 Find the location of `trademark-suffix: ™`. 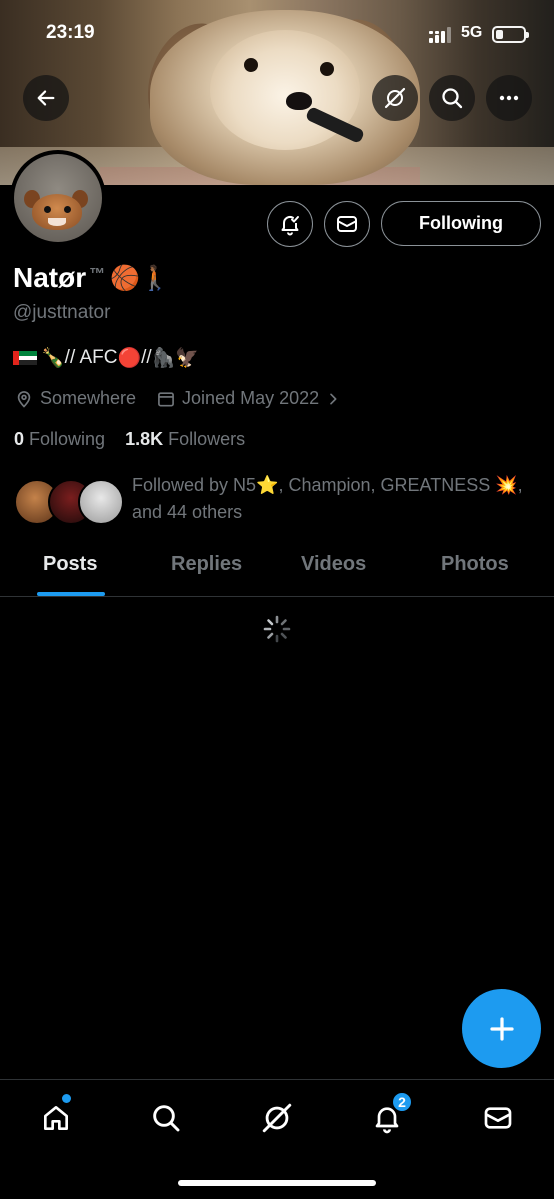

trademark-suffix: ™ is located at coordinates (97, 274).